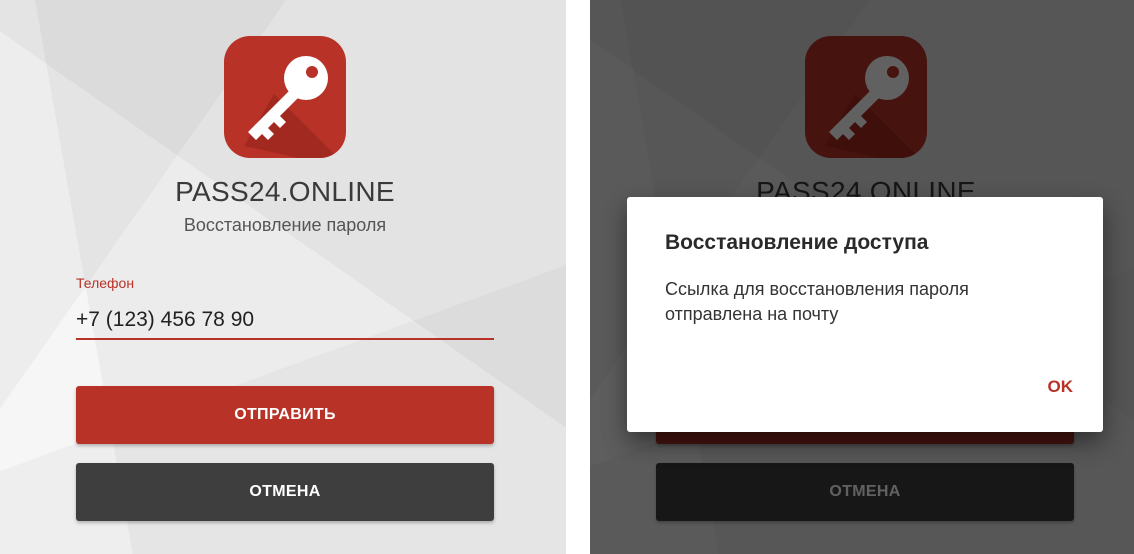 The width and height of the screenshot is (1134, 554). Describe the element at coordinates (285, 191) in the screenshot. I see `app-name: PASS24.ONLINE` at that location.